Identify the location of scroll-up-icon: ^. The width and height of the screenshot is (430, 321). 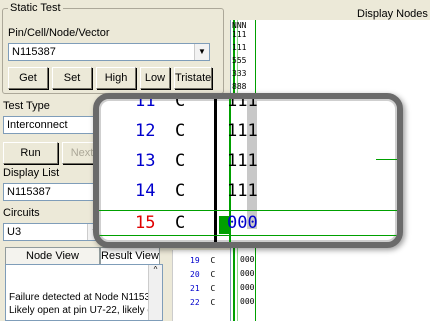
(155, 269).